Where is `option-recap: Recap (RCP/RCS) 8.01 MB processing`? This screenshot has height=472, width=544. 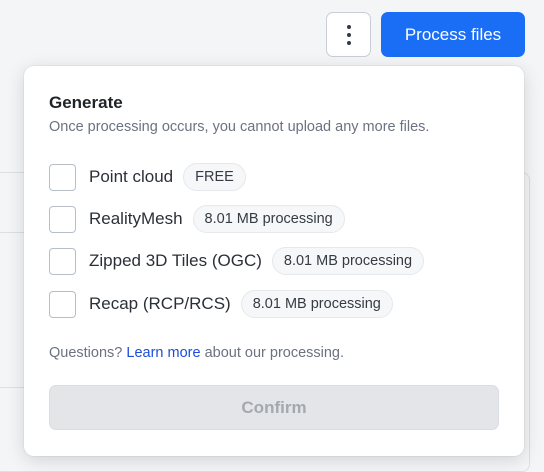
option-recap: Recap (RCP/RCS) 8.01 MB processing is located at coordinates (221, 304).